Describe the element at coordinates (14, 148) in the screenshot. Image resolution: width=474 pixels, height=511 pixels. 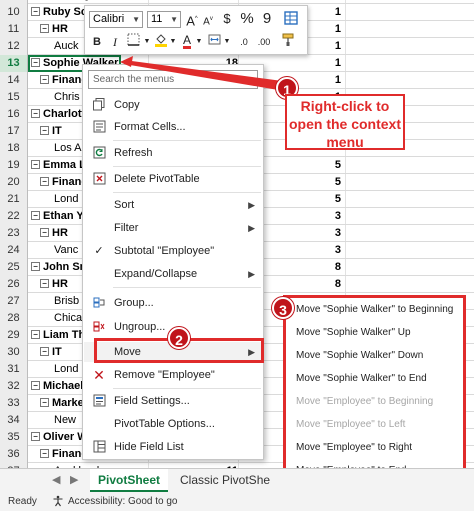
I see `row-number: 18` at that location.